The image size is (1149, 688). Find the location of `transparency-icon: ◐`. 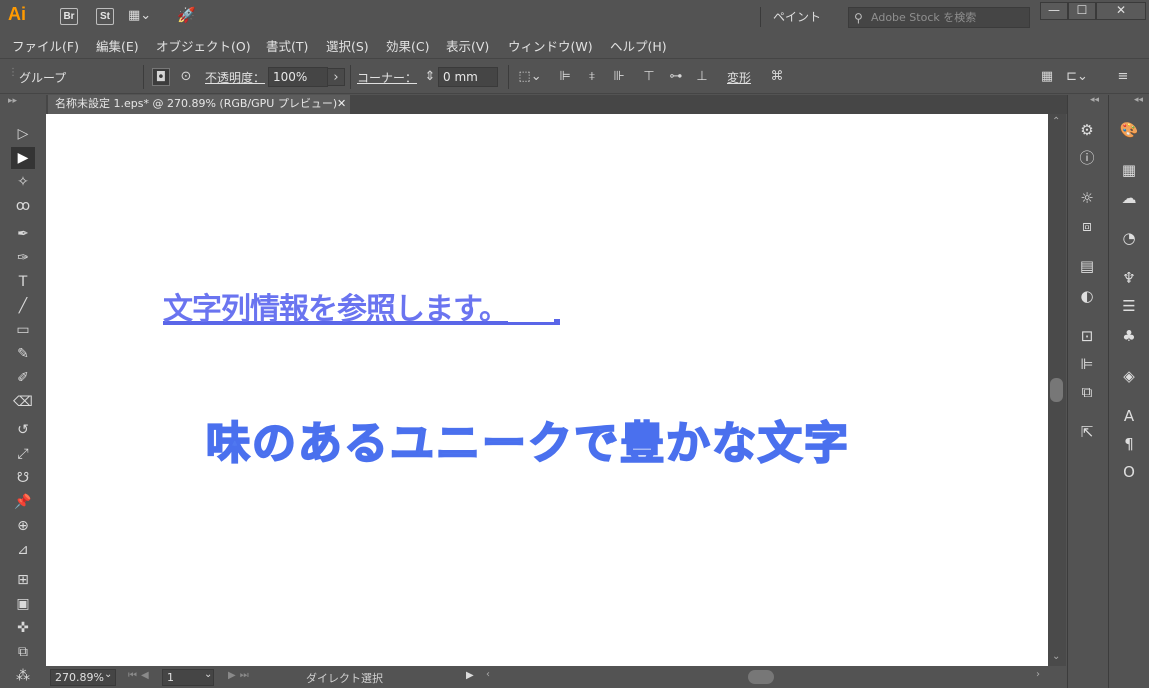

transparency-icon: ◐ is located at coordinates (1087, 296).